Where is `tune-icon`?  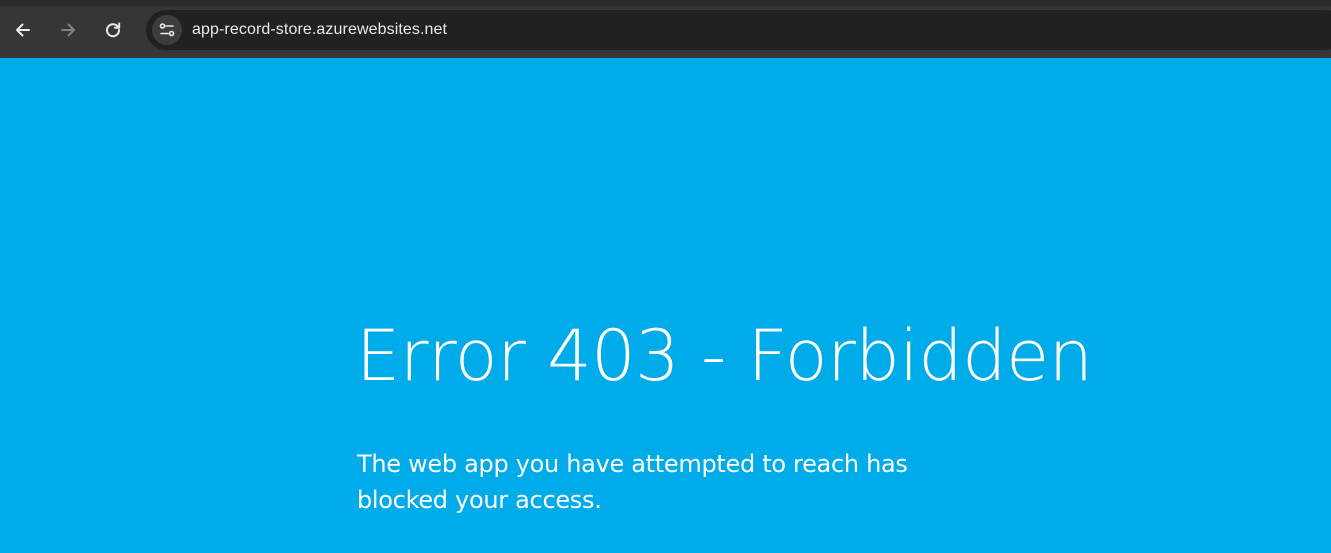 tune-icon is located at coordinates (167, 30).